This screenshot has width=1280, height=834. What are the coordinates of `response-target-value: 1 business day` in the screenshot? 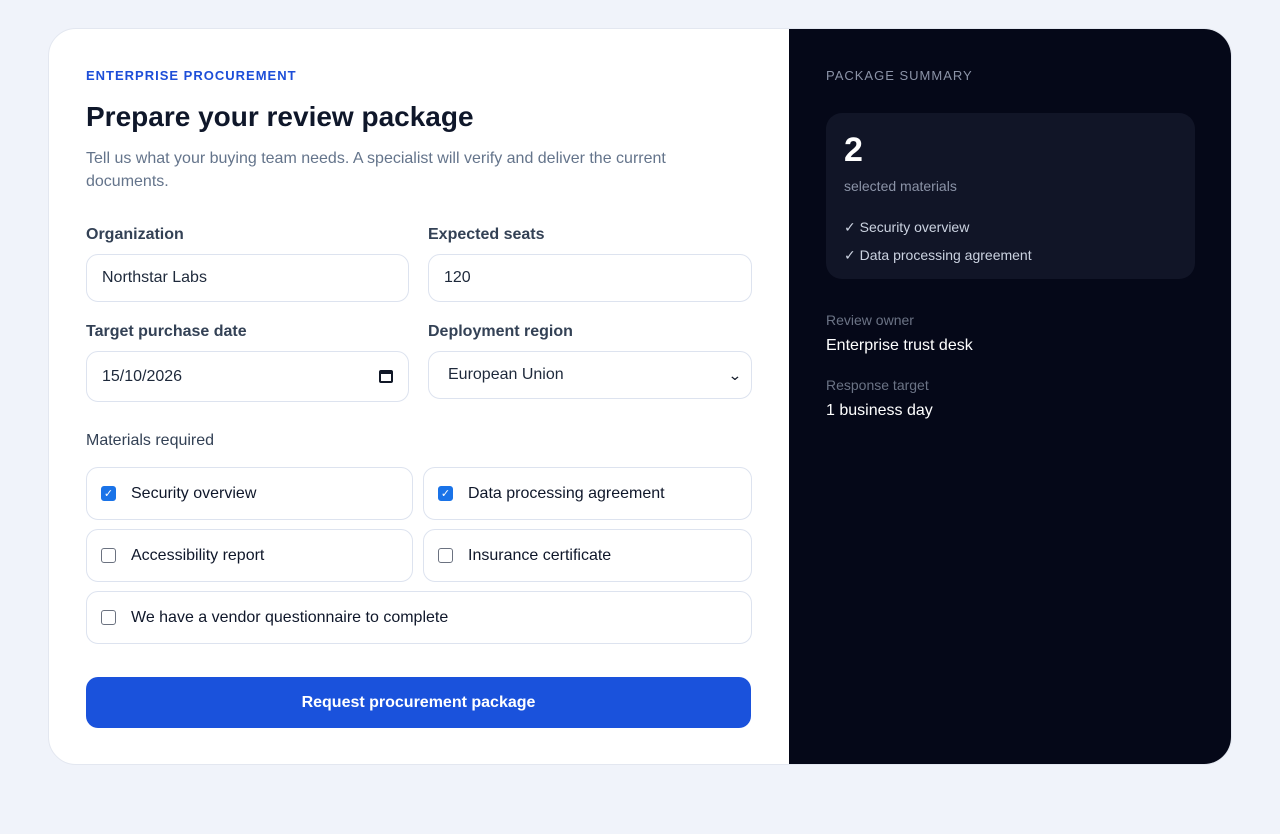 It's located at (879, 410).